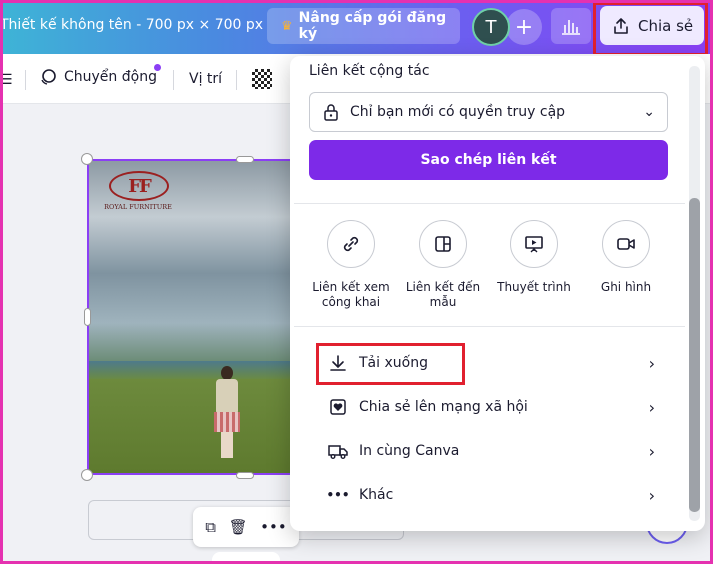 The width and height of the screenshot is (713, 564). I want to click on duplicate-icon: ⧉, so click(210, 527).